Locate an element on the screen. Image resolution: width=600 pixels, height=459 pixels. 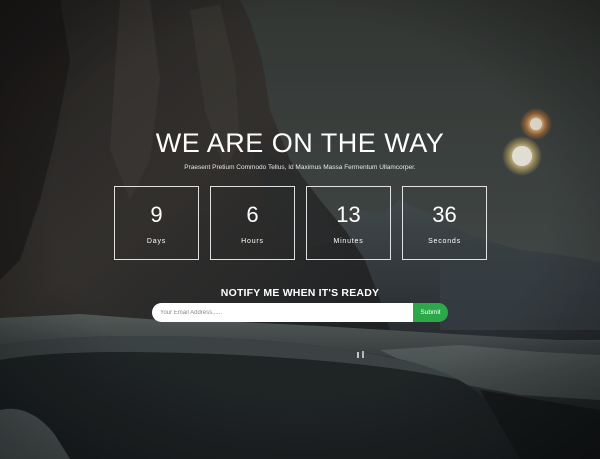
countdown-seconds-label: Seconds is located at coordinates (444, 241).